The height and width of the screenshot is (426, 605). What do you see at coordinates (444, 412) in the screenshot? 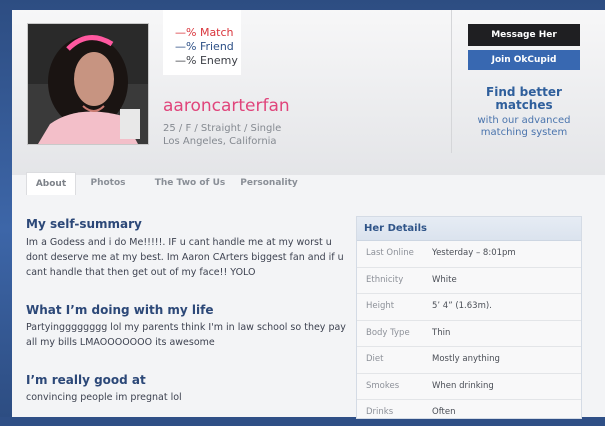
I see `detail-value: Often` at bounding box center [444, 412].